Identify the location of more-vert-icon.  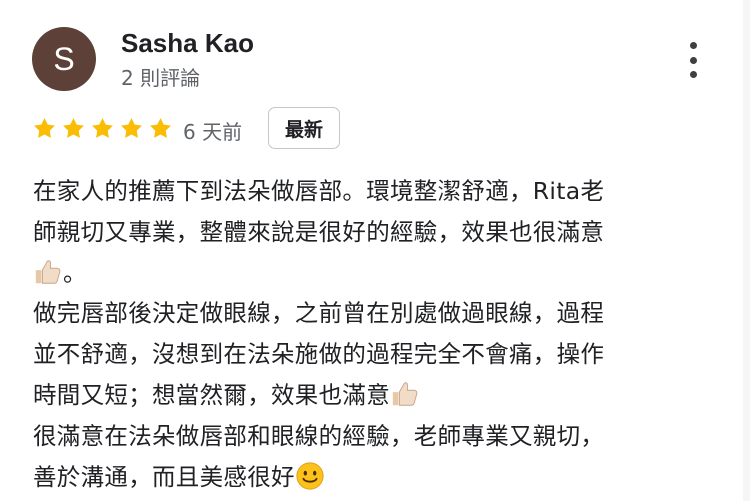
(693, 60).